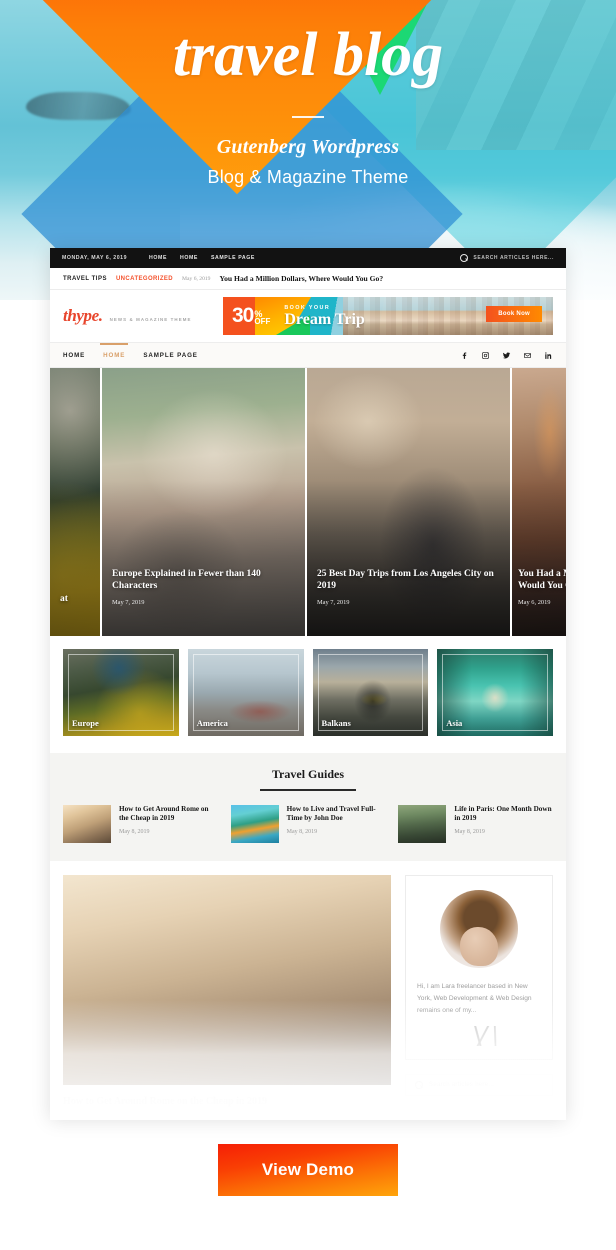 The image size is (616, 1250). I want to click on hero-subtitle-primary: Gutenberg Wordpress, so click(308, 147).